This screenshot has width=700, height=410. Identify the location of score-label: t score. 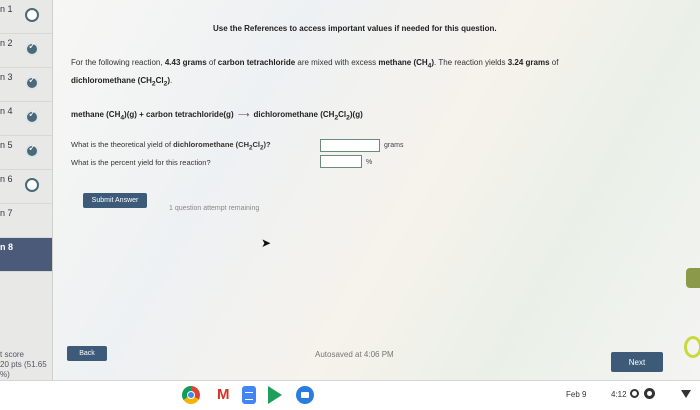
(12, 354).